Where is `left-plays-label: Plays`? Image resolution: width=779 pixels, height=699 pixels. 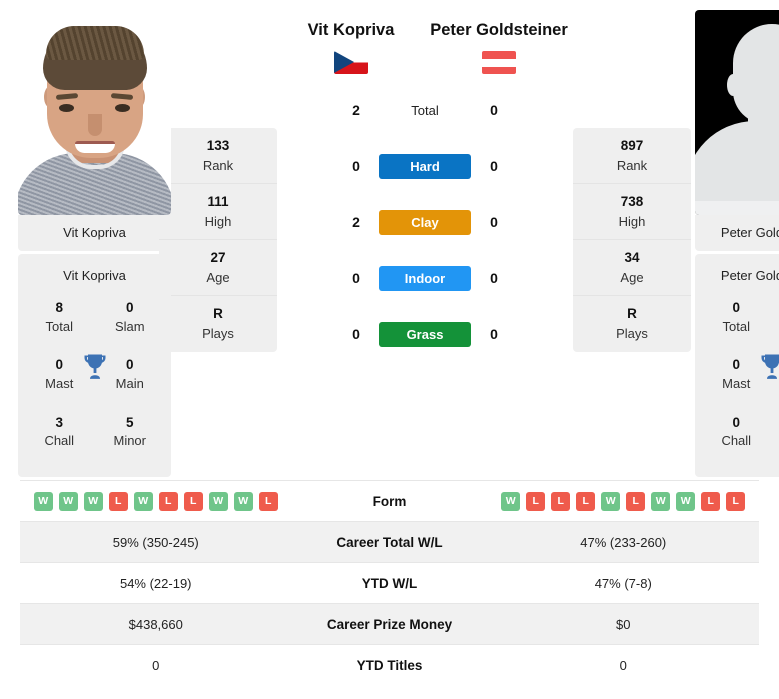
left-plays-label: Plays is located at coordinates (218, 334).